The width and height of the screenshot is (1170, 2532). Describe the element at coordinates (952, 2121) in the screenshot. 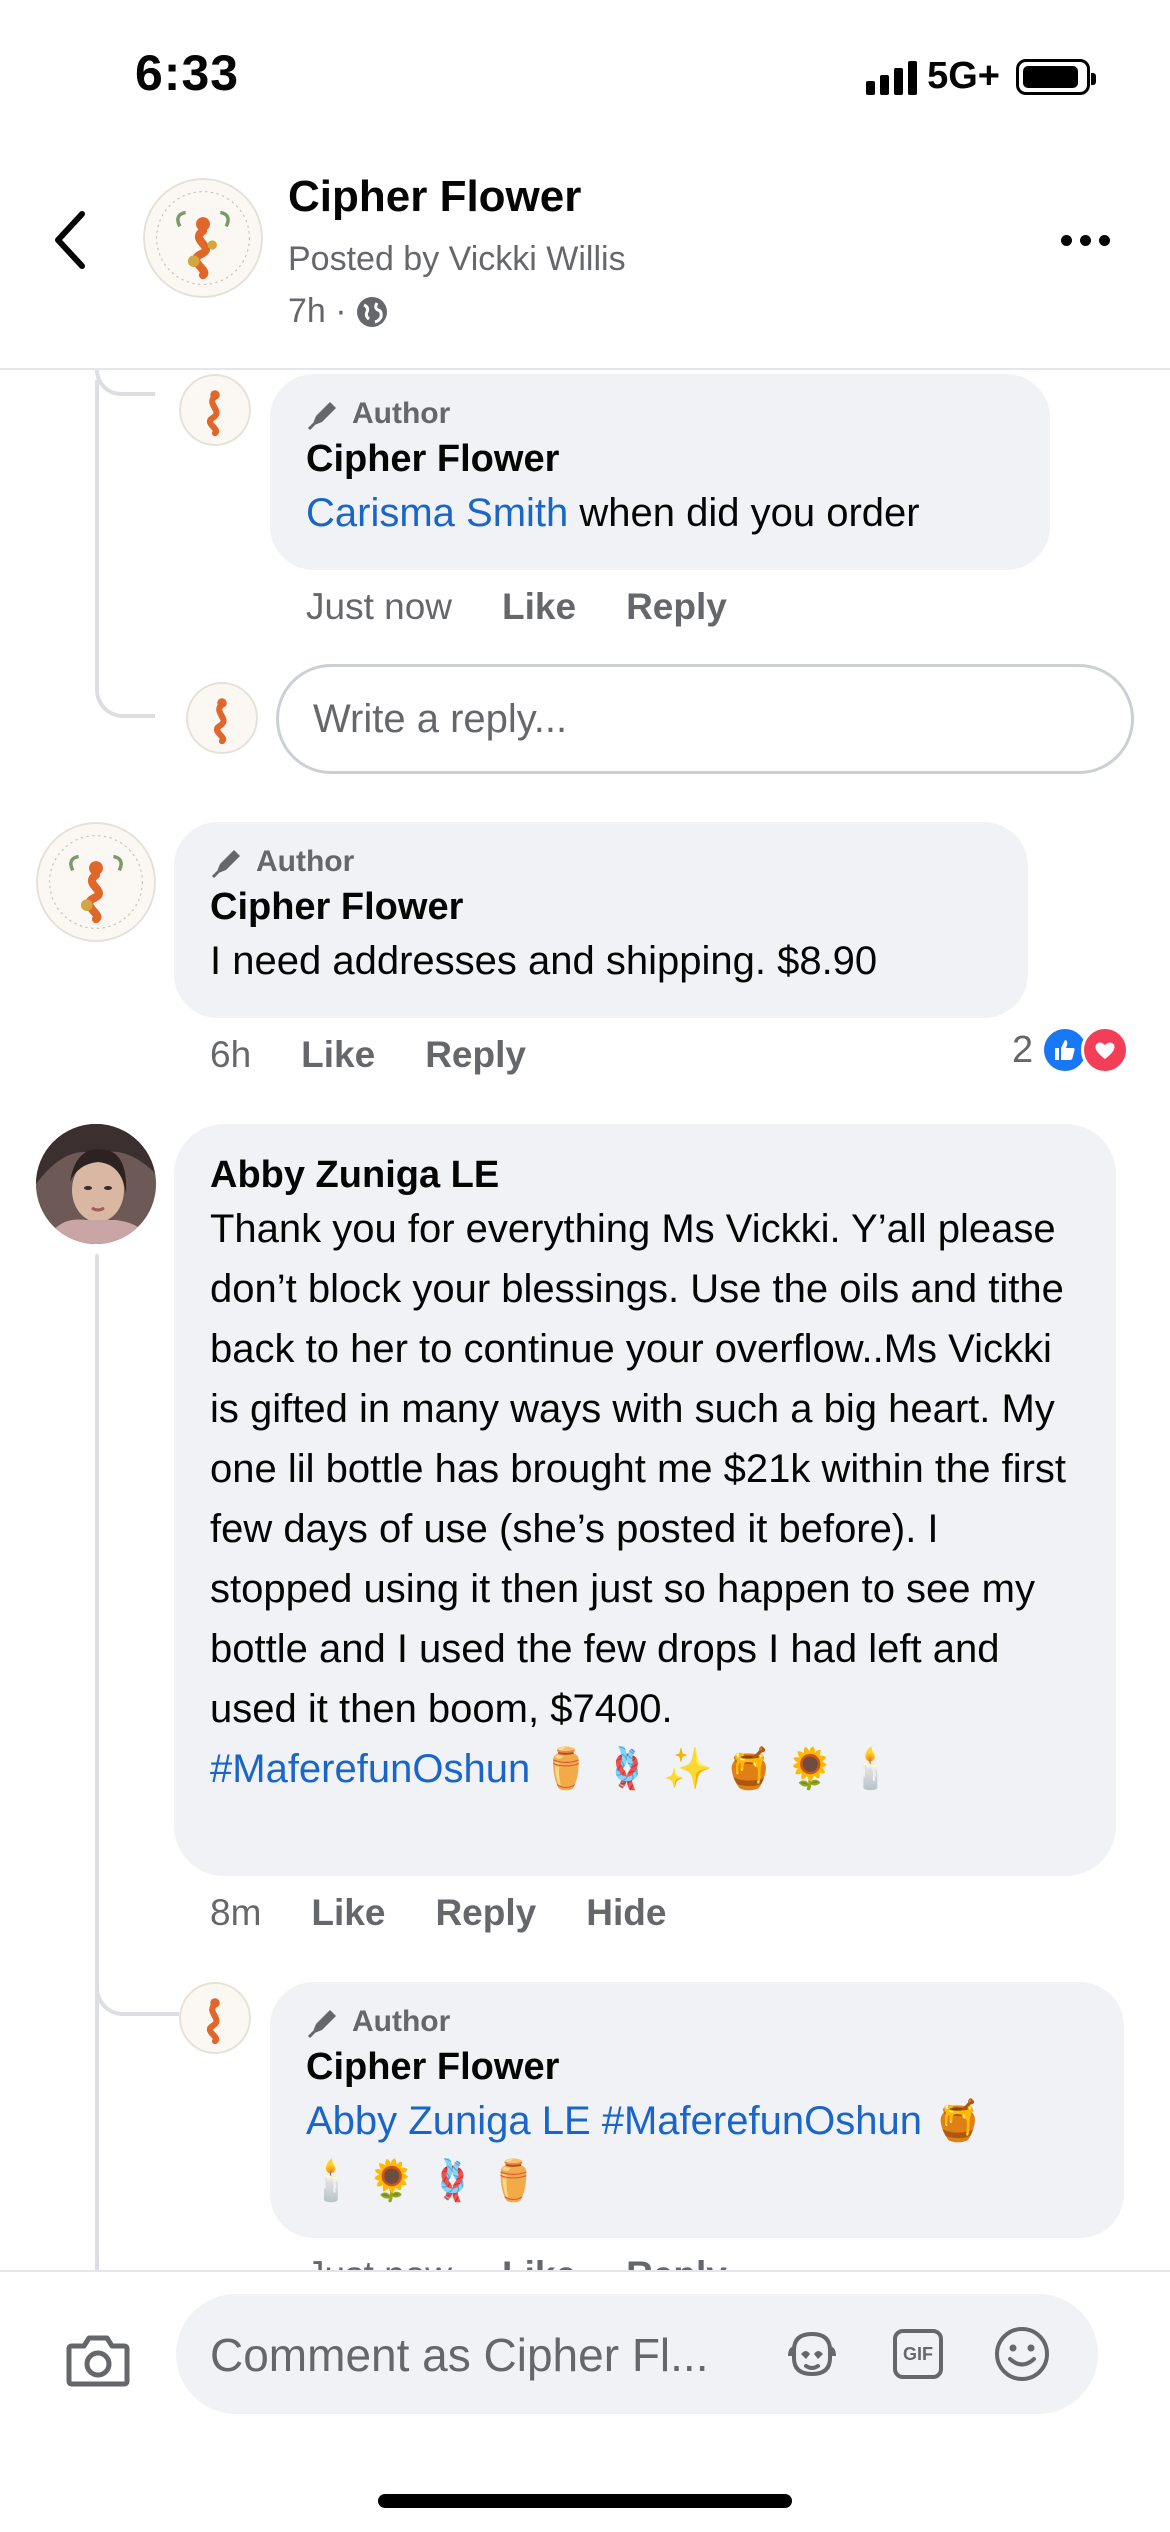

I see `emoji-text: 🍯` at that location.